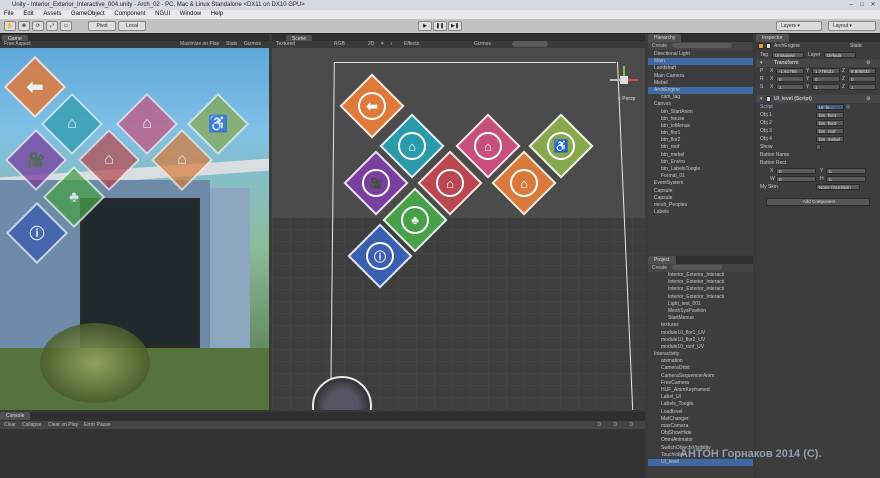 This screenshot has width=880, height=478. What do you see at coordinates (851, 5) in the screenshot?
I see `minimize-icon: –` at bounding box center [851, 5].